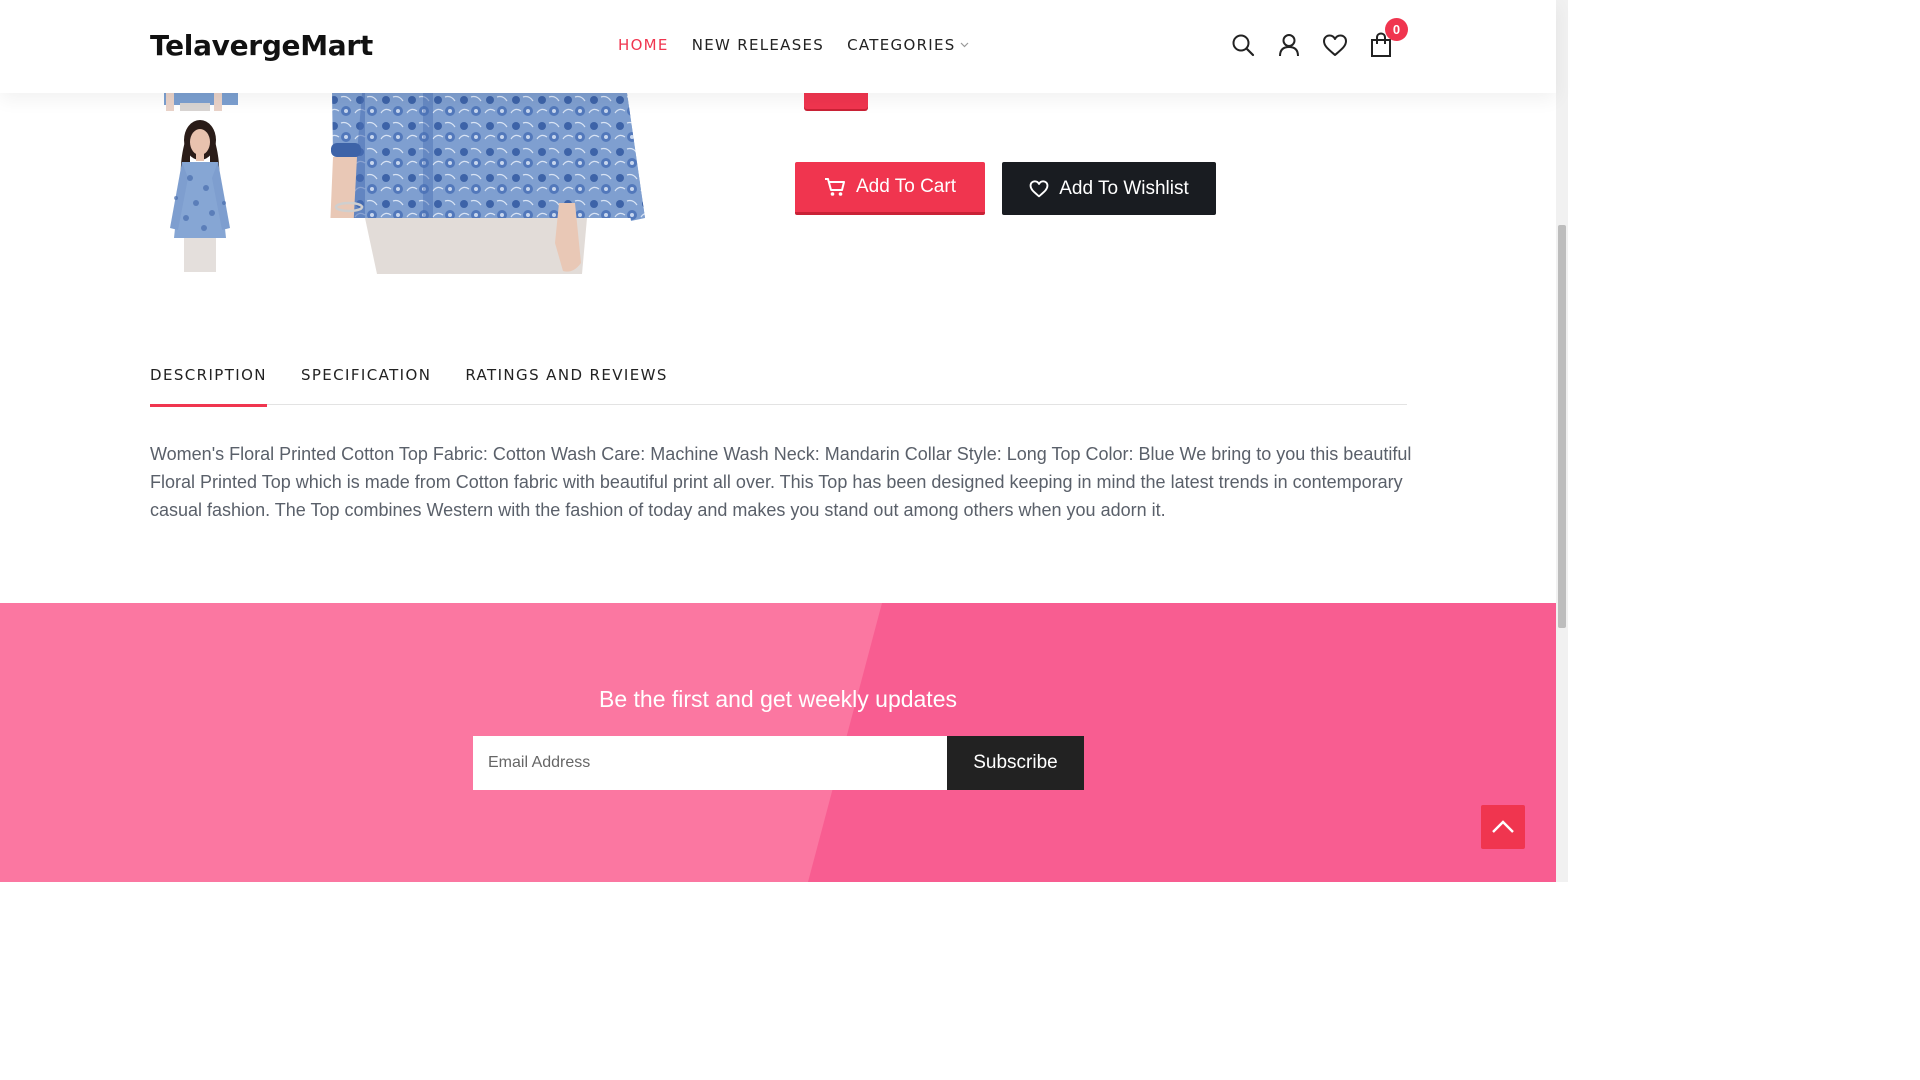 The image size is (1920, 1080). I want to click on add-to-cart-label: Add To Cart, so click(906, 186).